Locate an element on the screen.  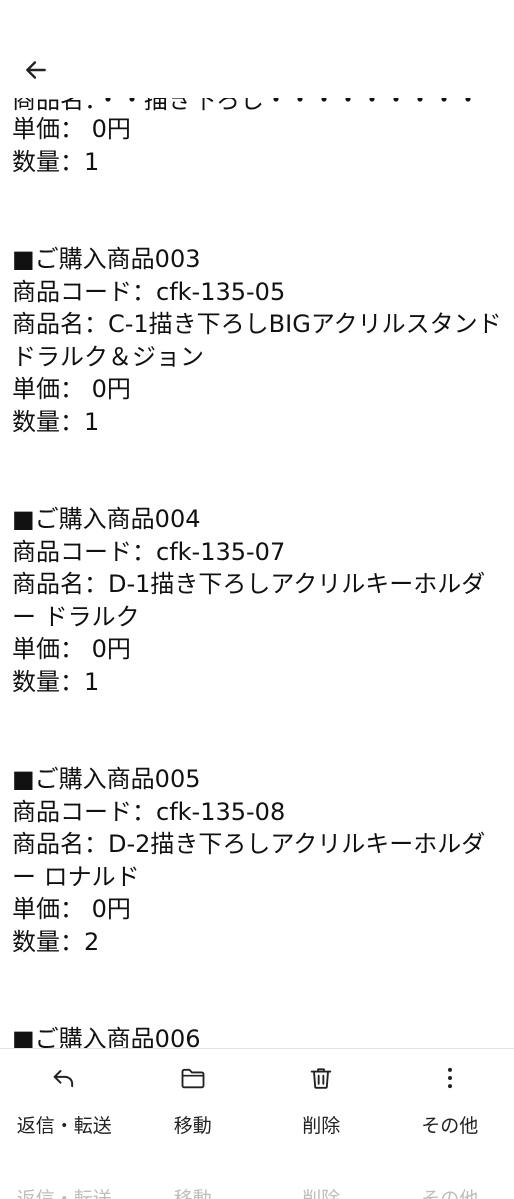
ghost-delete-label: 削除 is located at coordinates (321, 1193).